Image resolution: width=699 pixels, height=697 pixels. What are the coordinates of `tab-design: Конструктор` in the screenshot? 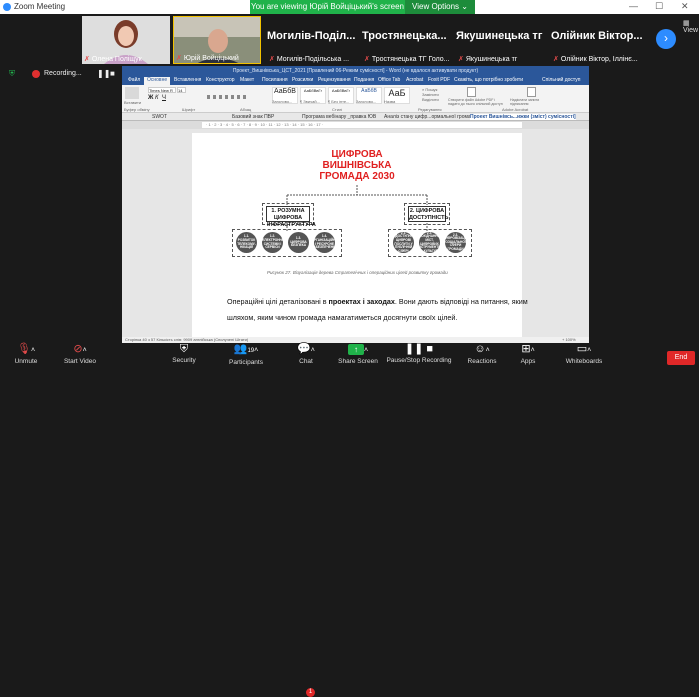 It's located at (220, 80).